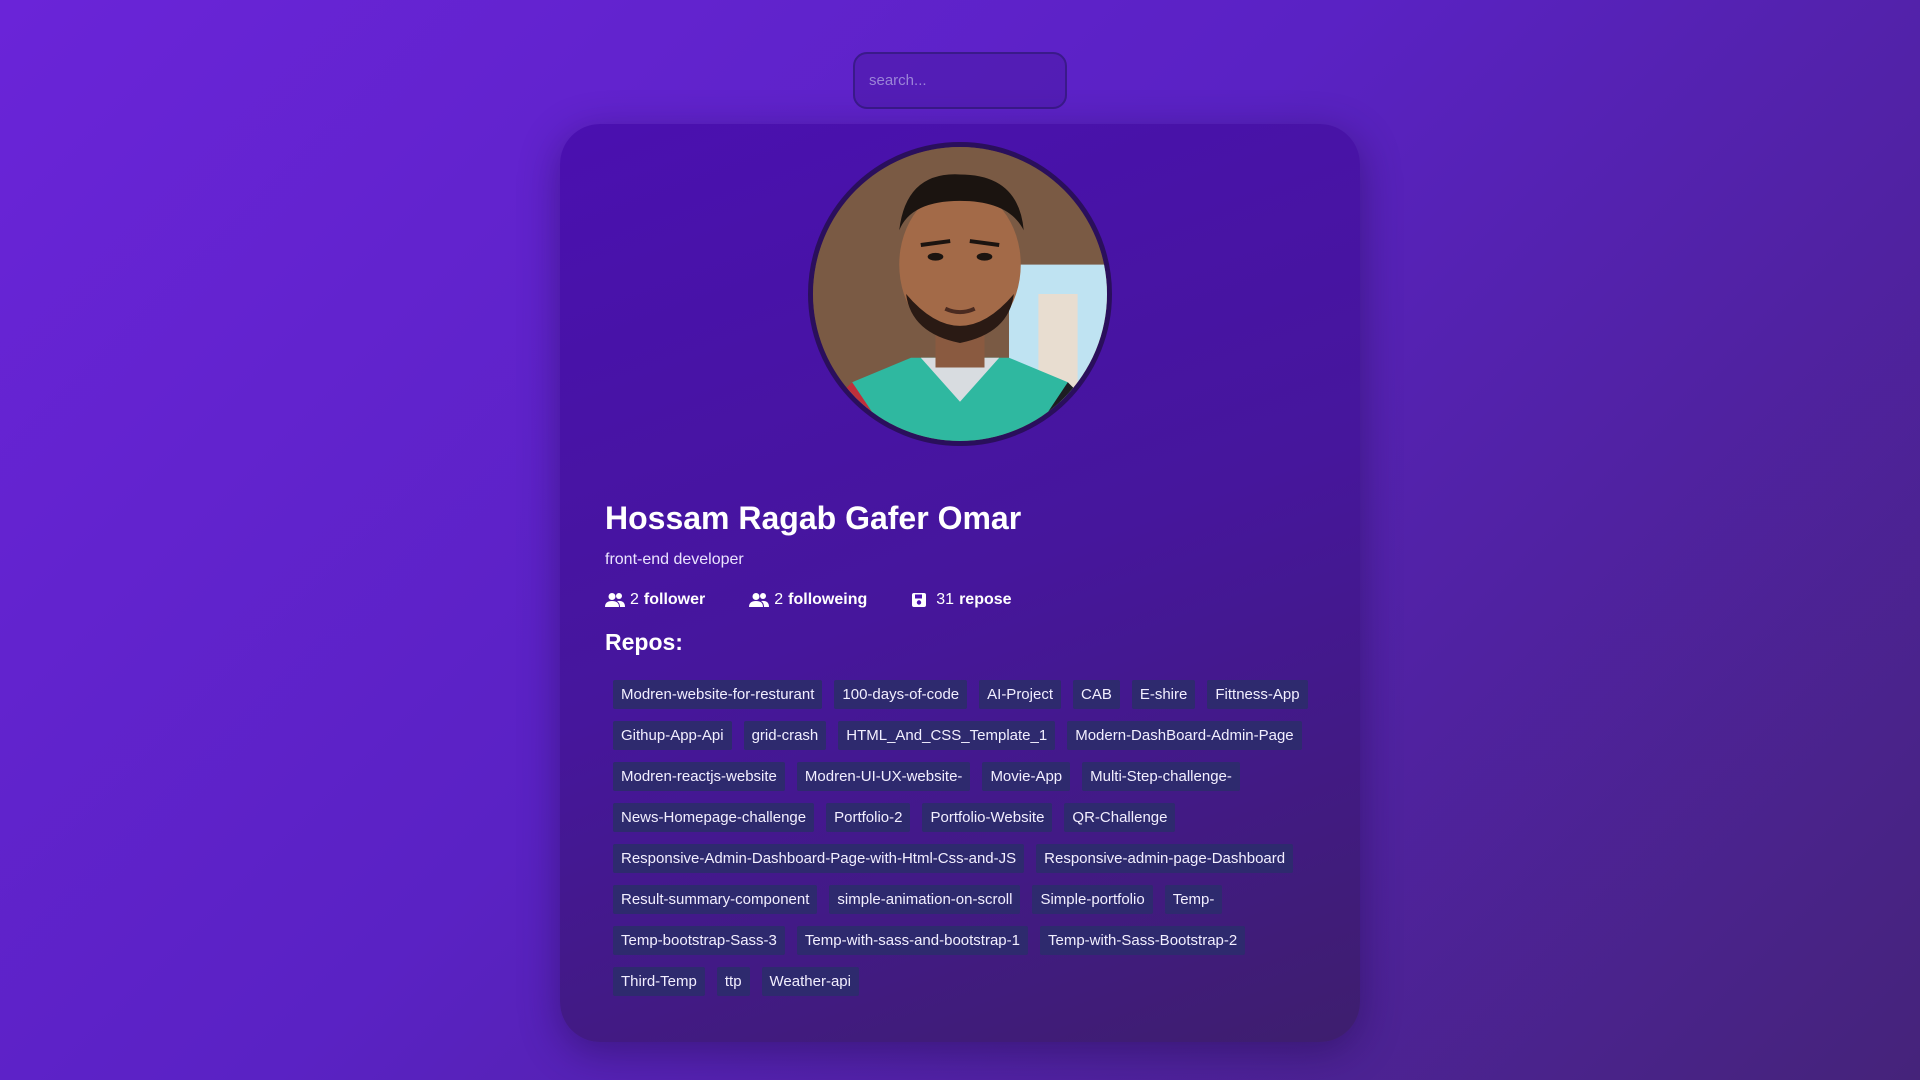  Describe the element at coordinates (985, 599) in the screenshot. I see `repos-label: repose` at that location.